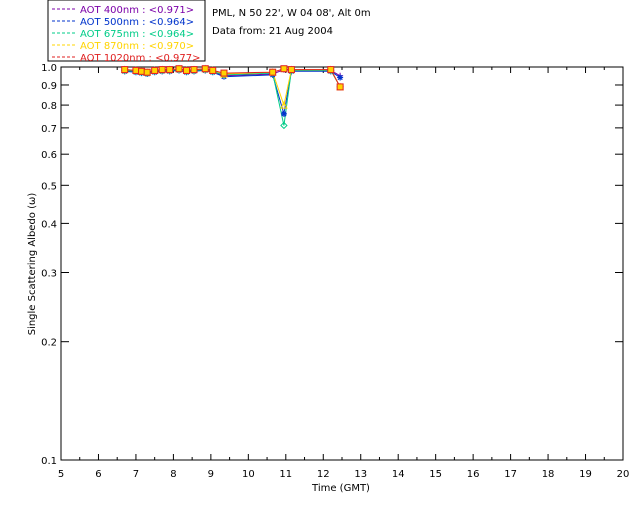 This screenshot has width=640, height=512. What do you see at coordinates (340, 488) in the screenshot?
I see `x-axis-title: Time (GMT)` at bounding box center [340, 488].